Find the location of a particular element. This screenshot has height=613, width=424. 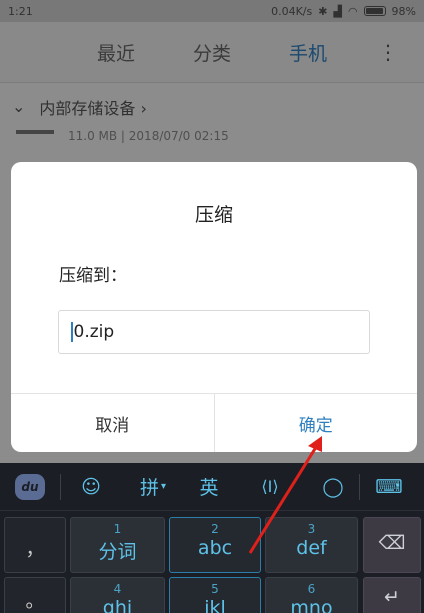

key-2: 2 abc is located at coordinates (215, 545).